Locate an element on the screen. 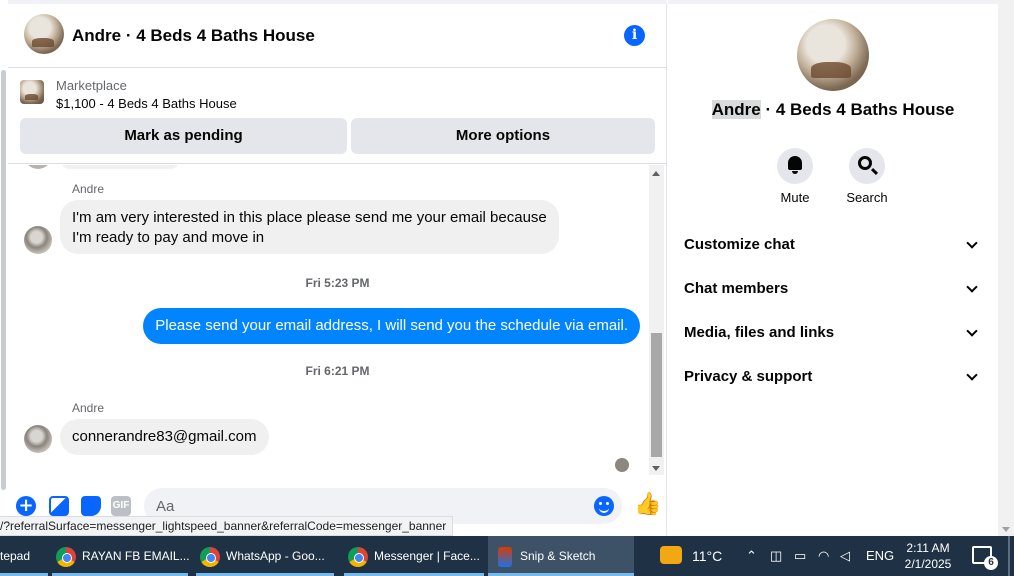 Image resolution: width=1014 pixels, height=576 pixels. language-indicator: ENG is located at coordinates (880, 556).